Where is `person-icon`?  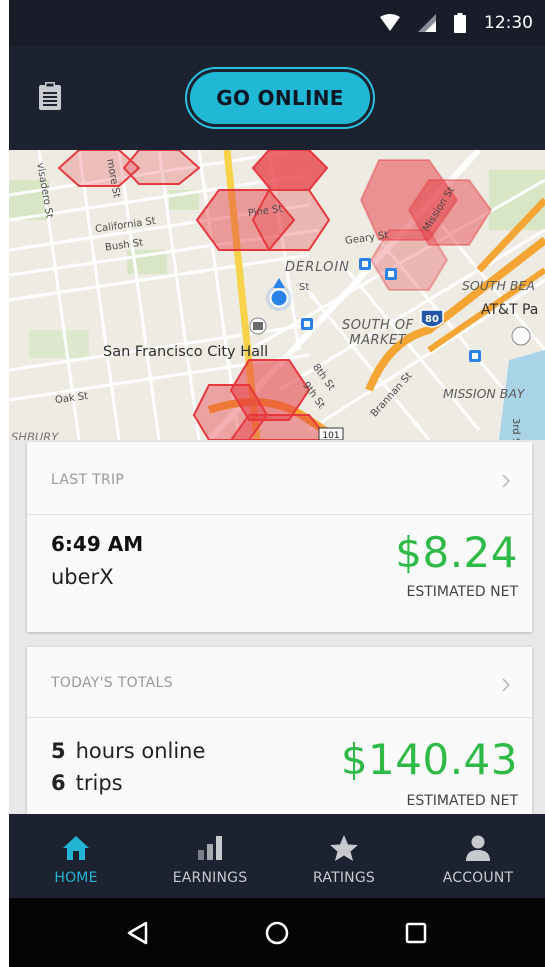 person-icon is located at coordinates (478, 848).